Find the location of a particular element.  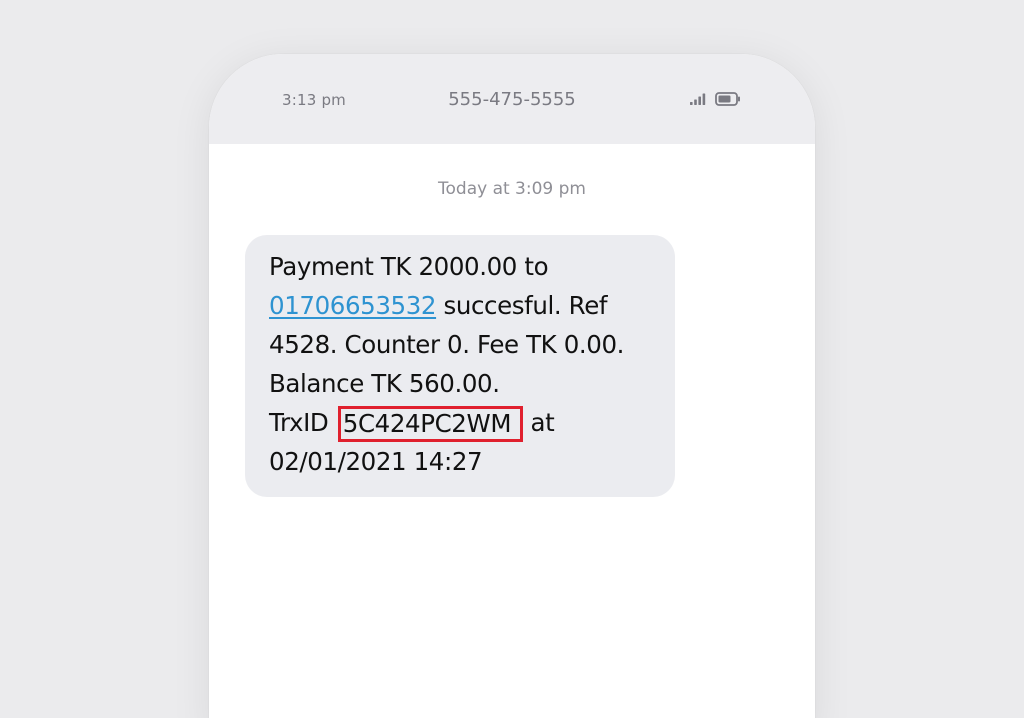

phone-number-link: 01706653532 is located at coordinates (352, 305).